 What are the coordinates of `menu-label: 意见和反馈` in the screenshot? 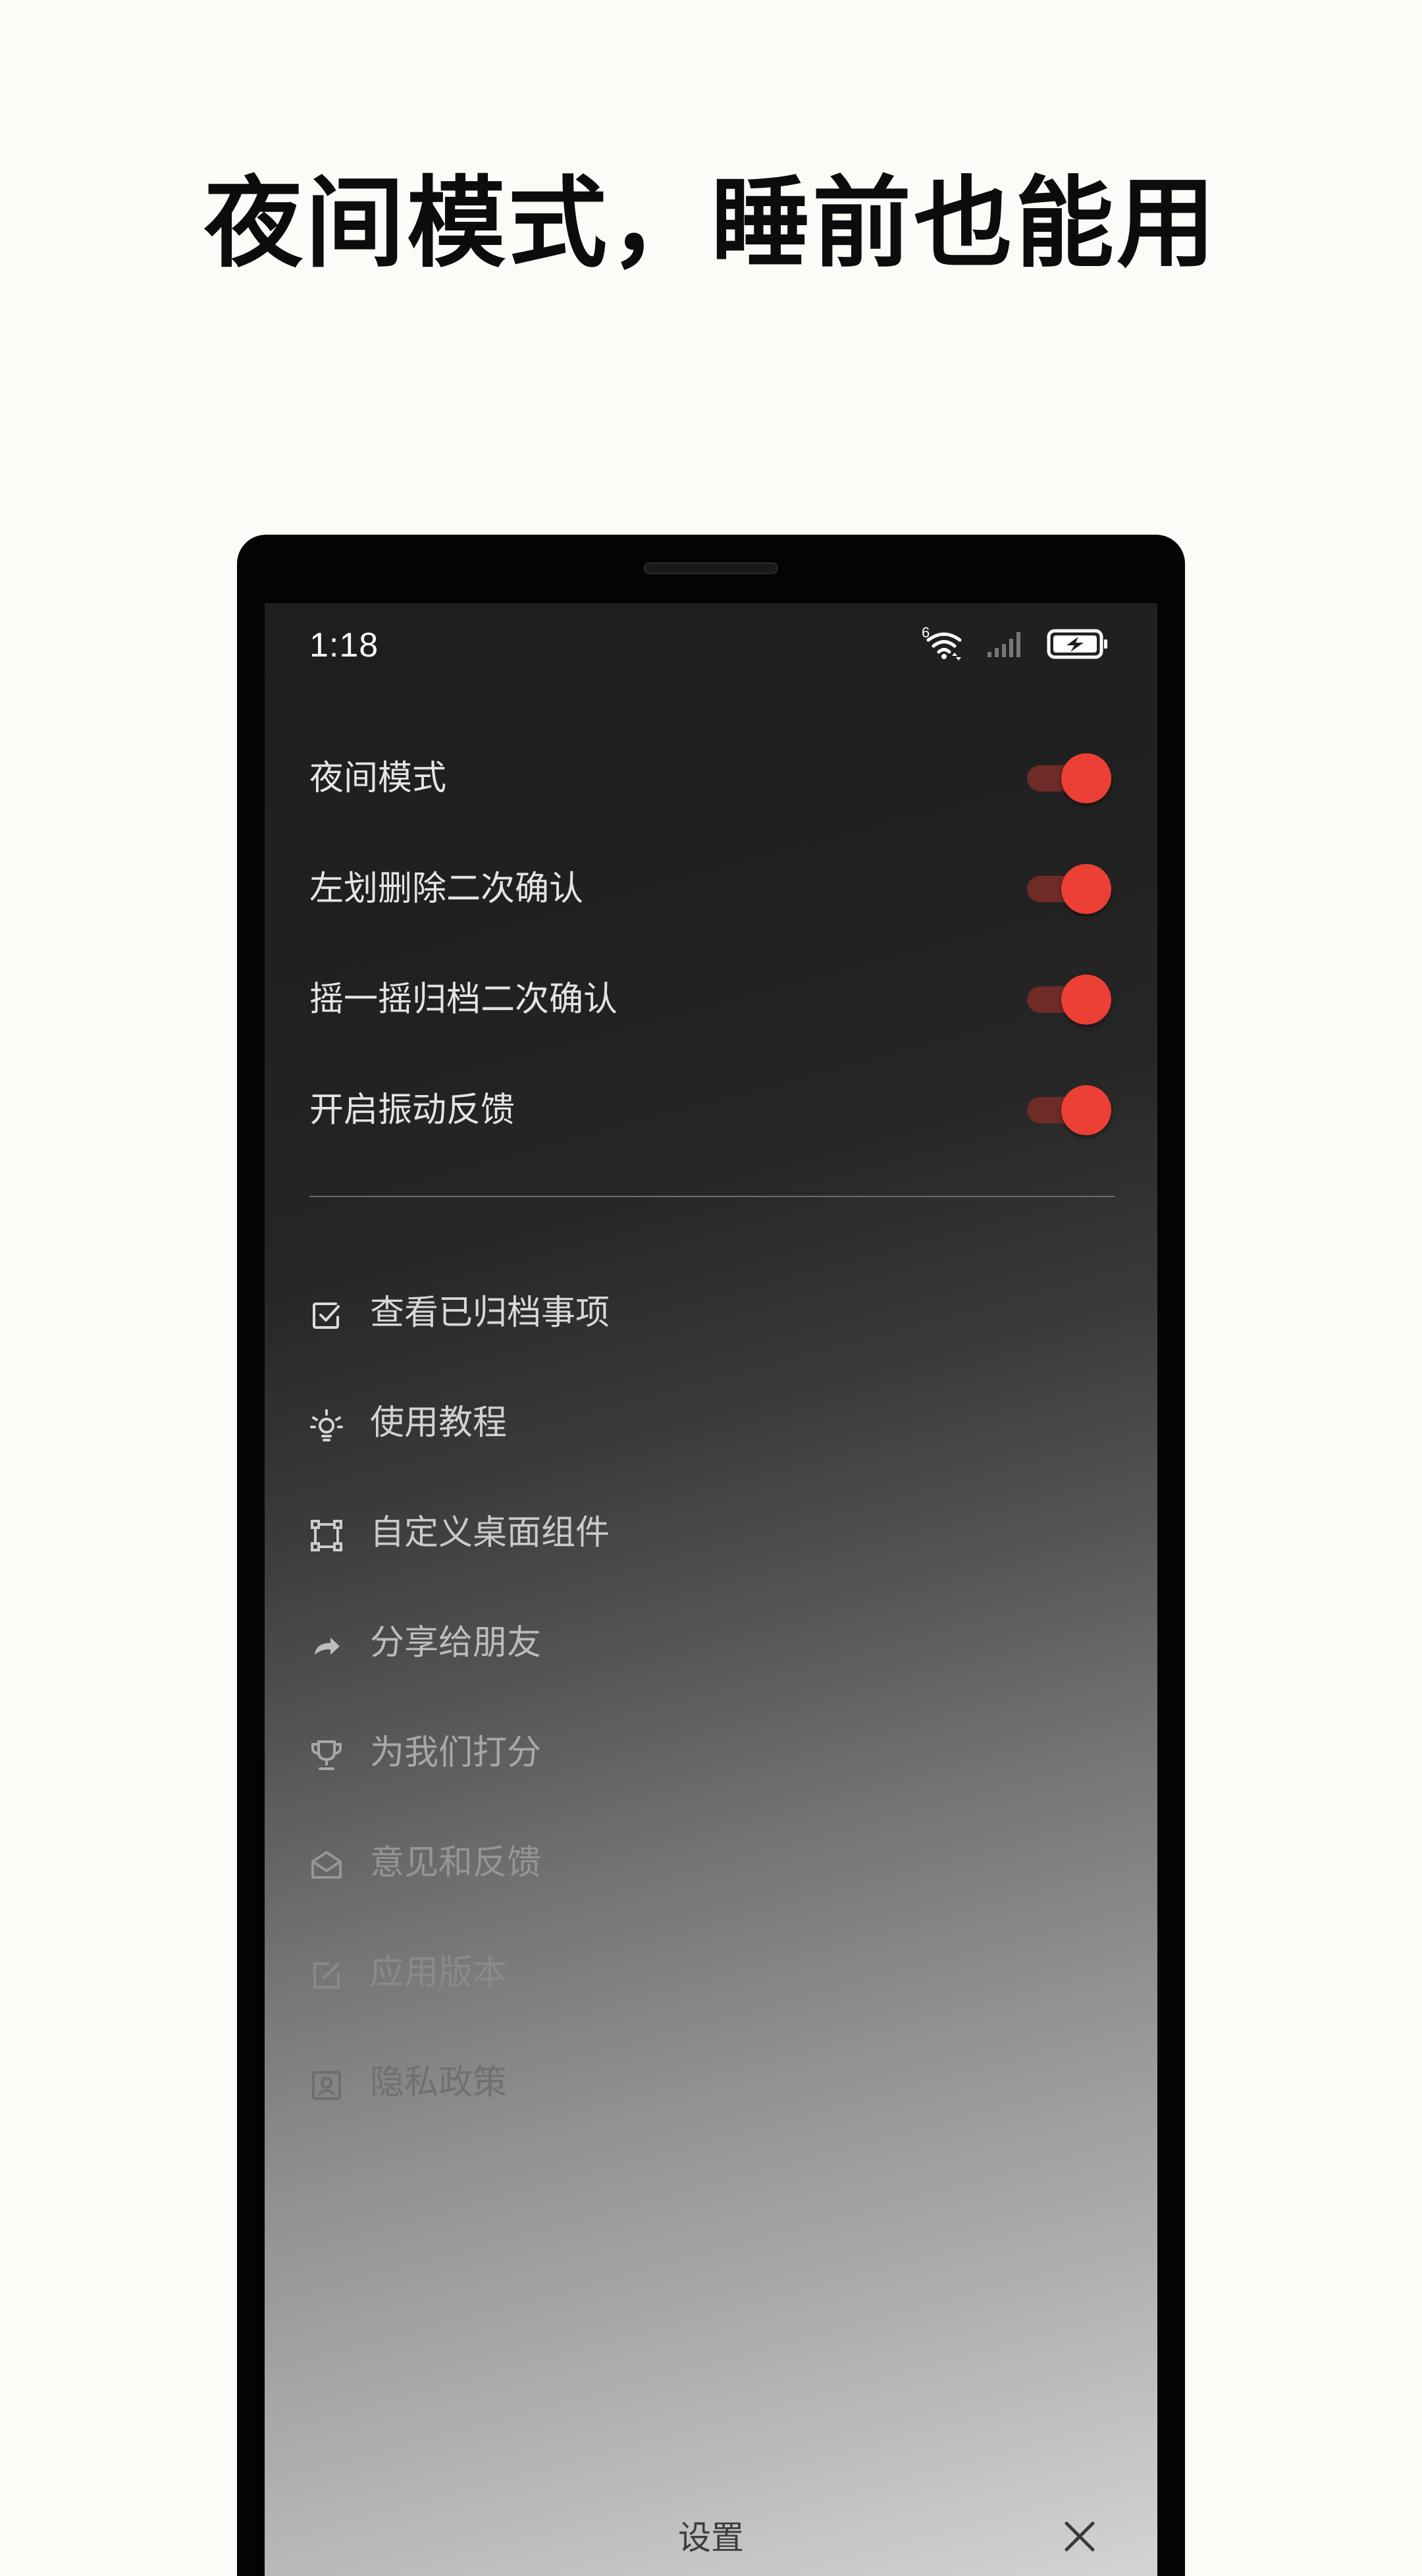 It's located at (456, 1863).